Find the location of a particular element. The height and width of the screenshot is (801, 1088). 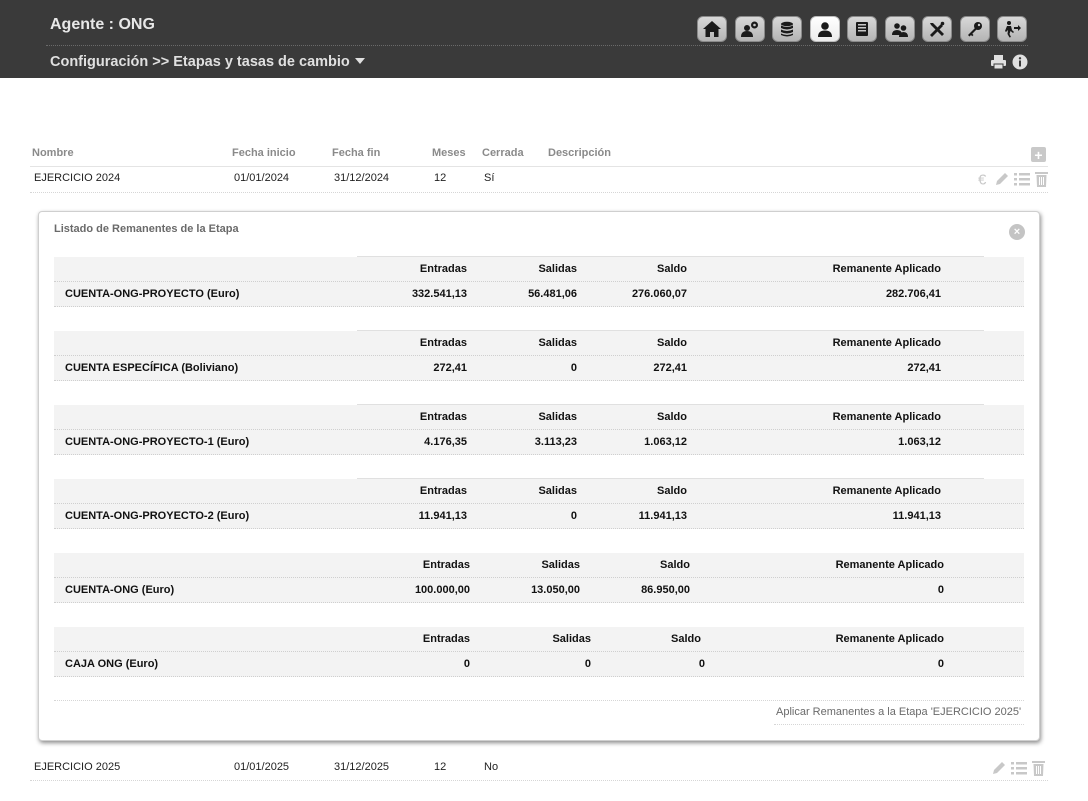

key-button is located at coordinates (974, 29).